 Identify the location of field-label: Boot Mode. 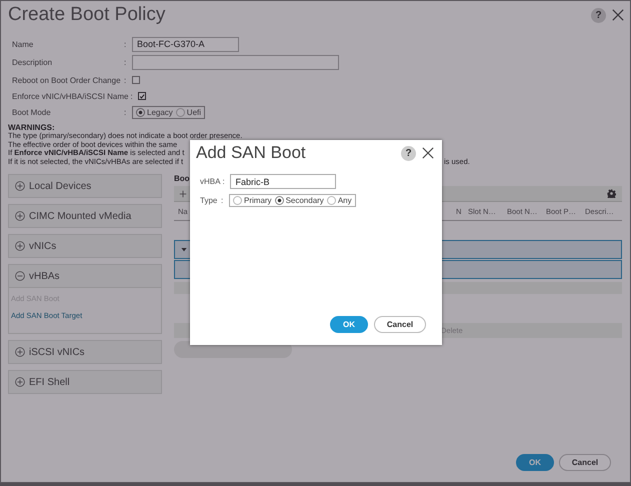
(32, 112).